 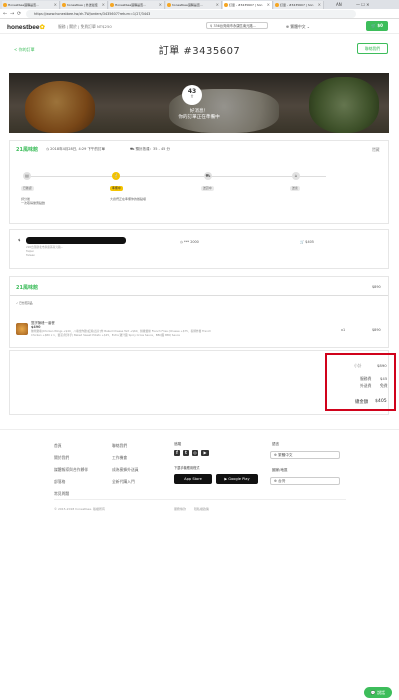 What do you see at coordinates (376, 330) in the screenshot?
I see `item-total: $890` at bounding box center [376, 330].